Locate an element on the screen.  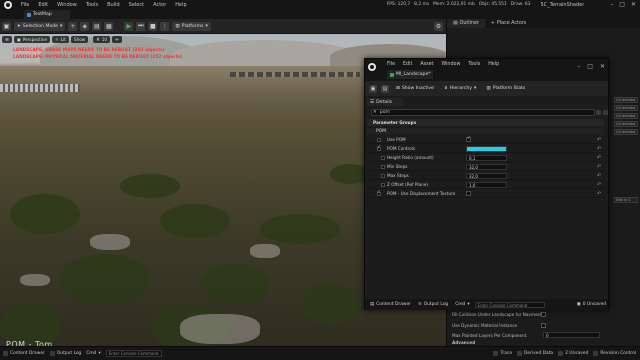
menu-select: Select is located at coordinates (136, 5).